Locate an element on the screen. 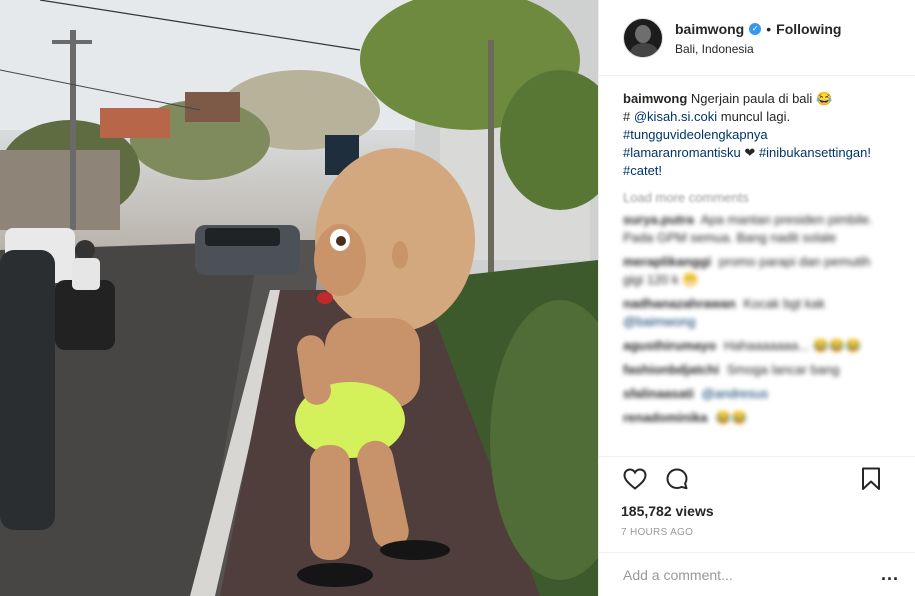 This screenshot has width=915, height=596. post-actions: 185,782 views 7 HOURS AGO is located at coordinates (757, 497).